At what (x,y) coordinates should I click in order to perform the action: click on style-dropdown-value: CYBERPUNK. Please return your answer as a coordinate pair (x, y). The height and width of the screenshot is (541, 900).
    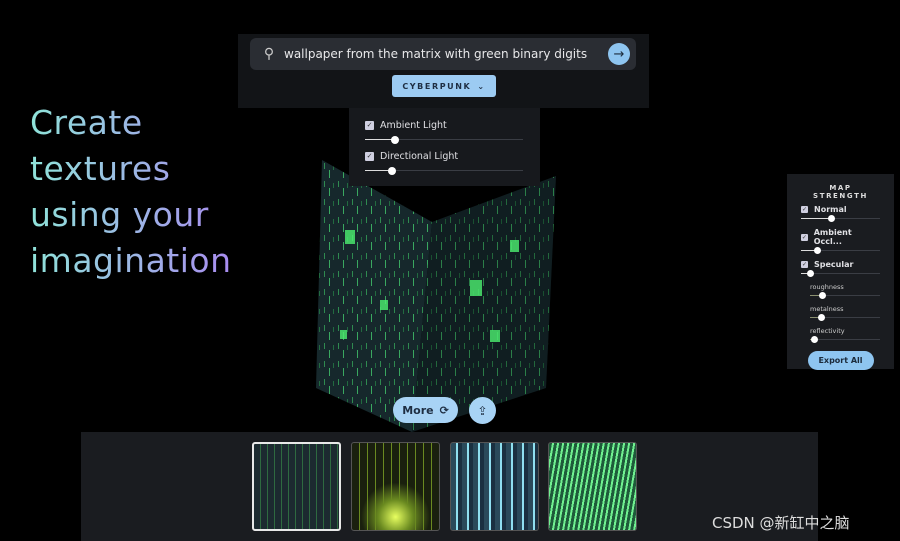
    Looking at the image, I should click on (437, 86).